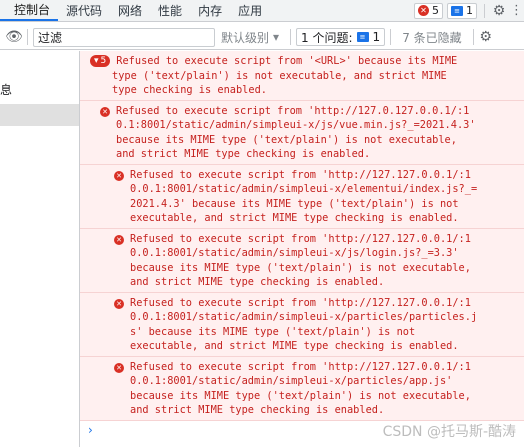 The image size is (524, 447). What do you see at coordinates (250, 10) in the screenshot?
I see `tab-application: 应用` at bounding box center [250, 10].